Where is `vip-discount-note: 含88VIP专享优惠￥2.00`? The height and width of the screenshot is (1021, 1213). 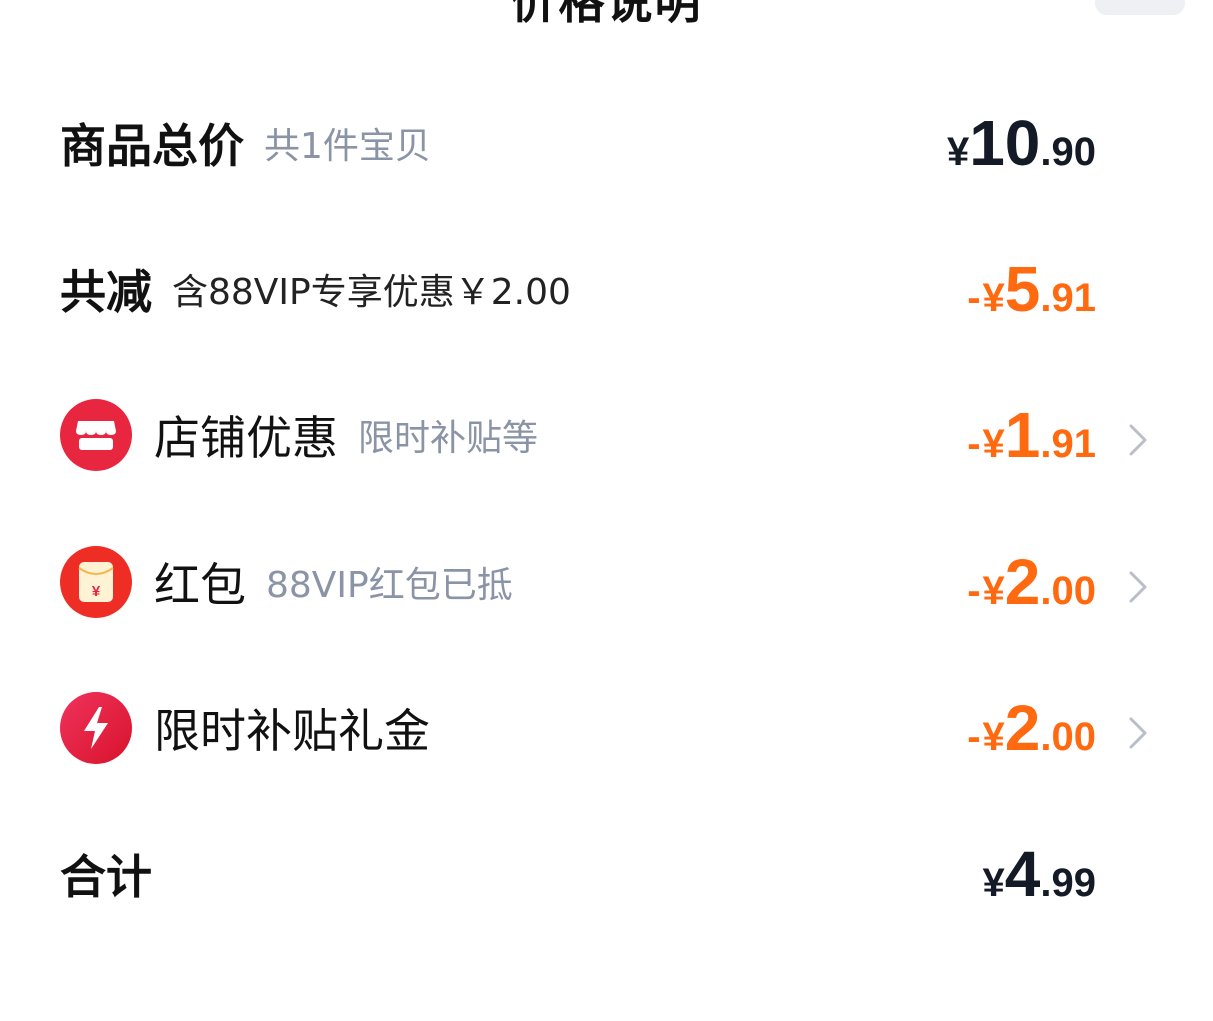 vip-discount-note: 含88VIP专享优惠￥2.00 is located at coordinates (371, 292).